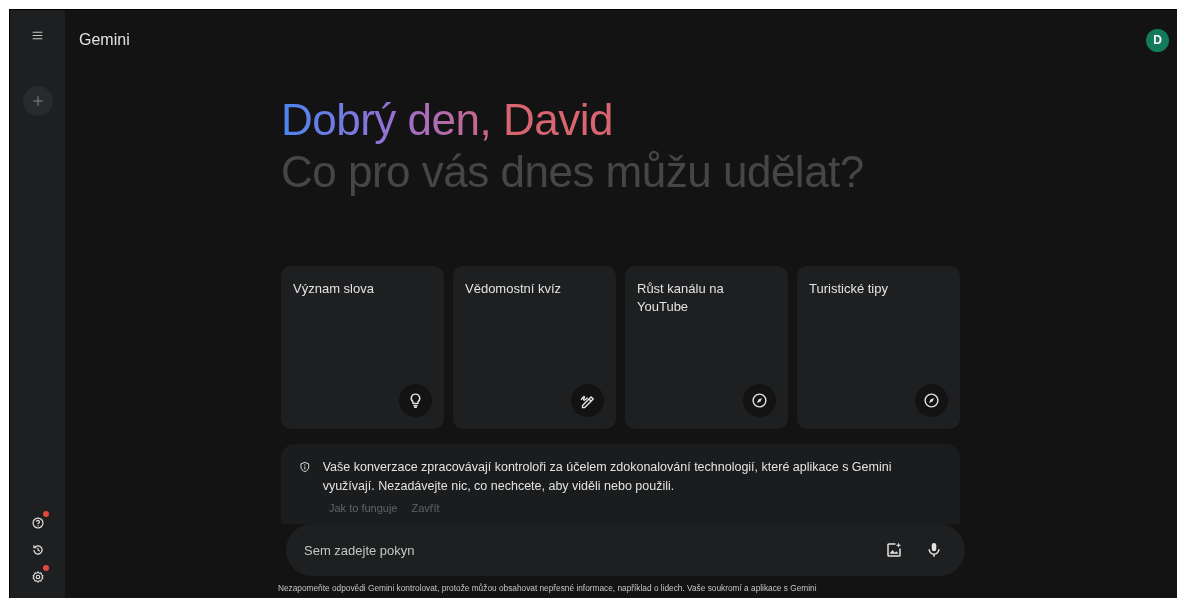 Image resolution: width=1177 pixels, height=598 pixels. What do you see at coordinates (415, 400) in the screenshot?
I see `lightbulb-icon` at bounding box center [415, 400].